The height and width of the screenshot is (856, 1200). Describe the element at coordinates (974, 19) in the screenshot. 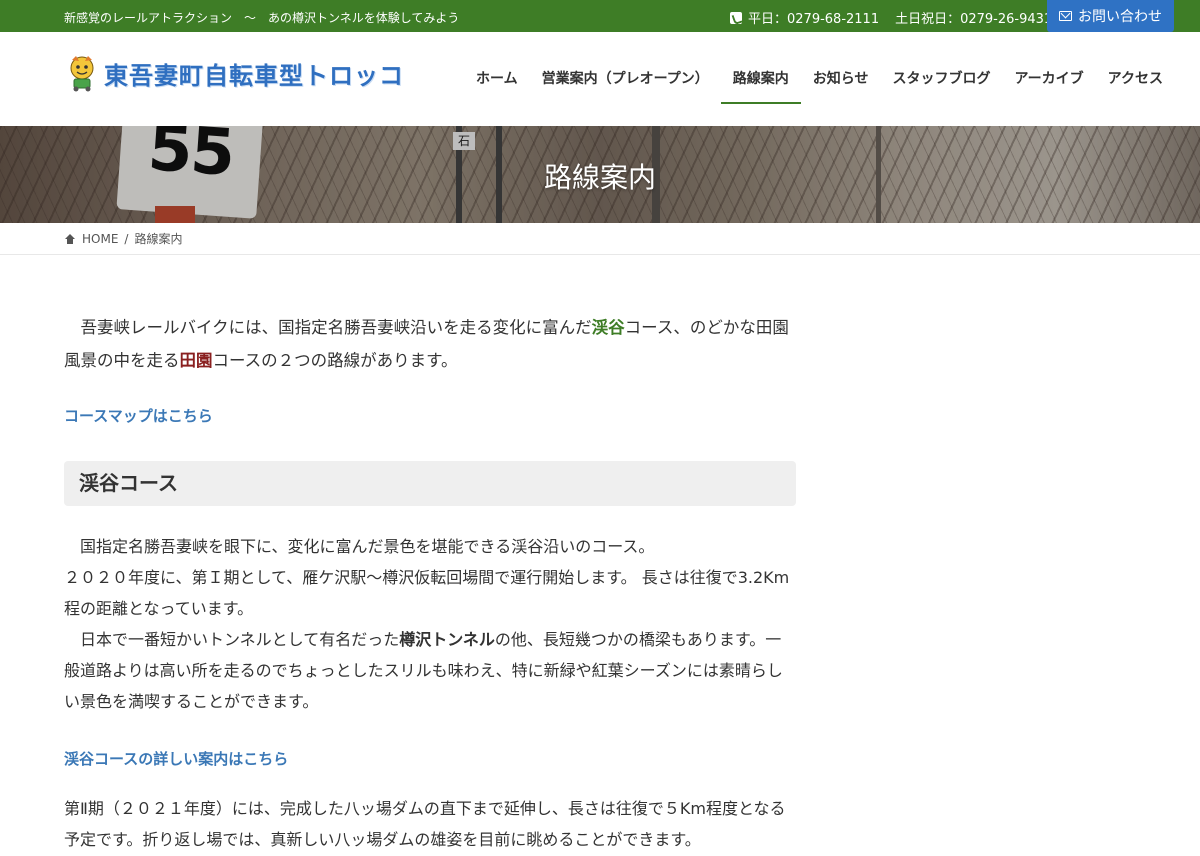

I see `phone-weekend: 土日祝日：0279-26-9431` at that location.